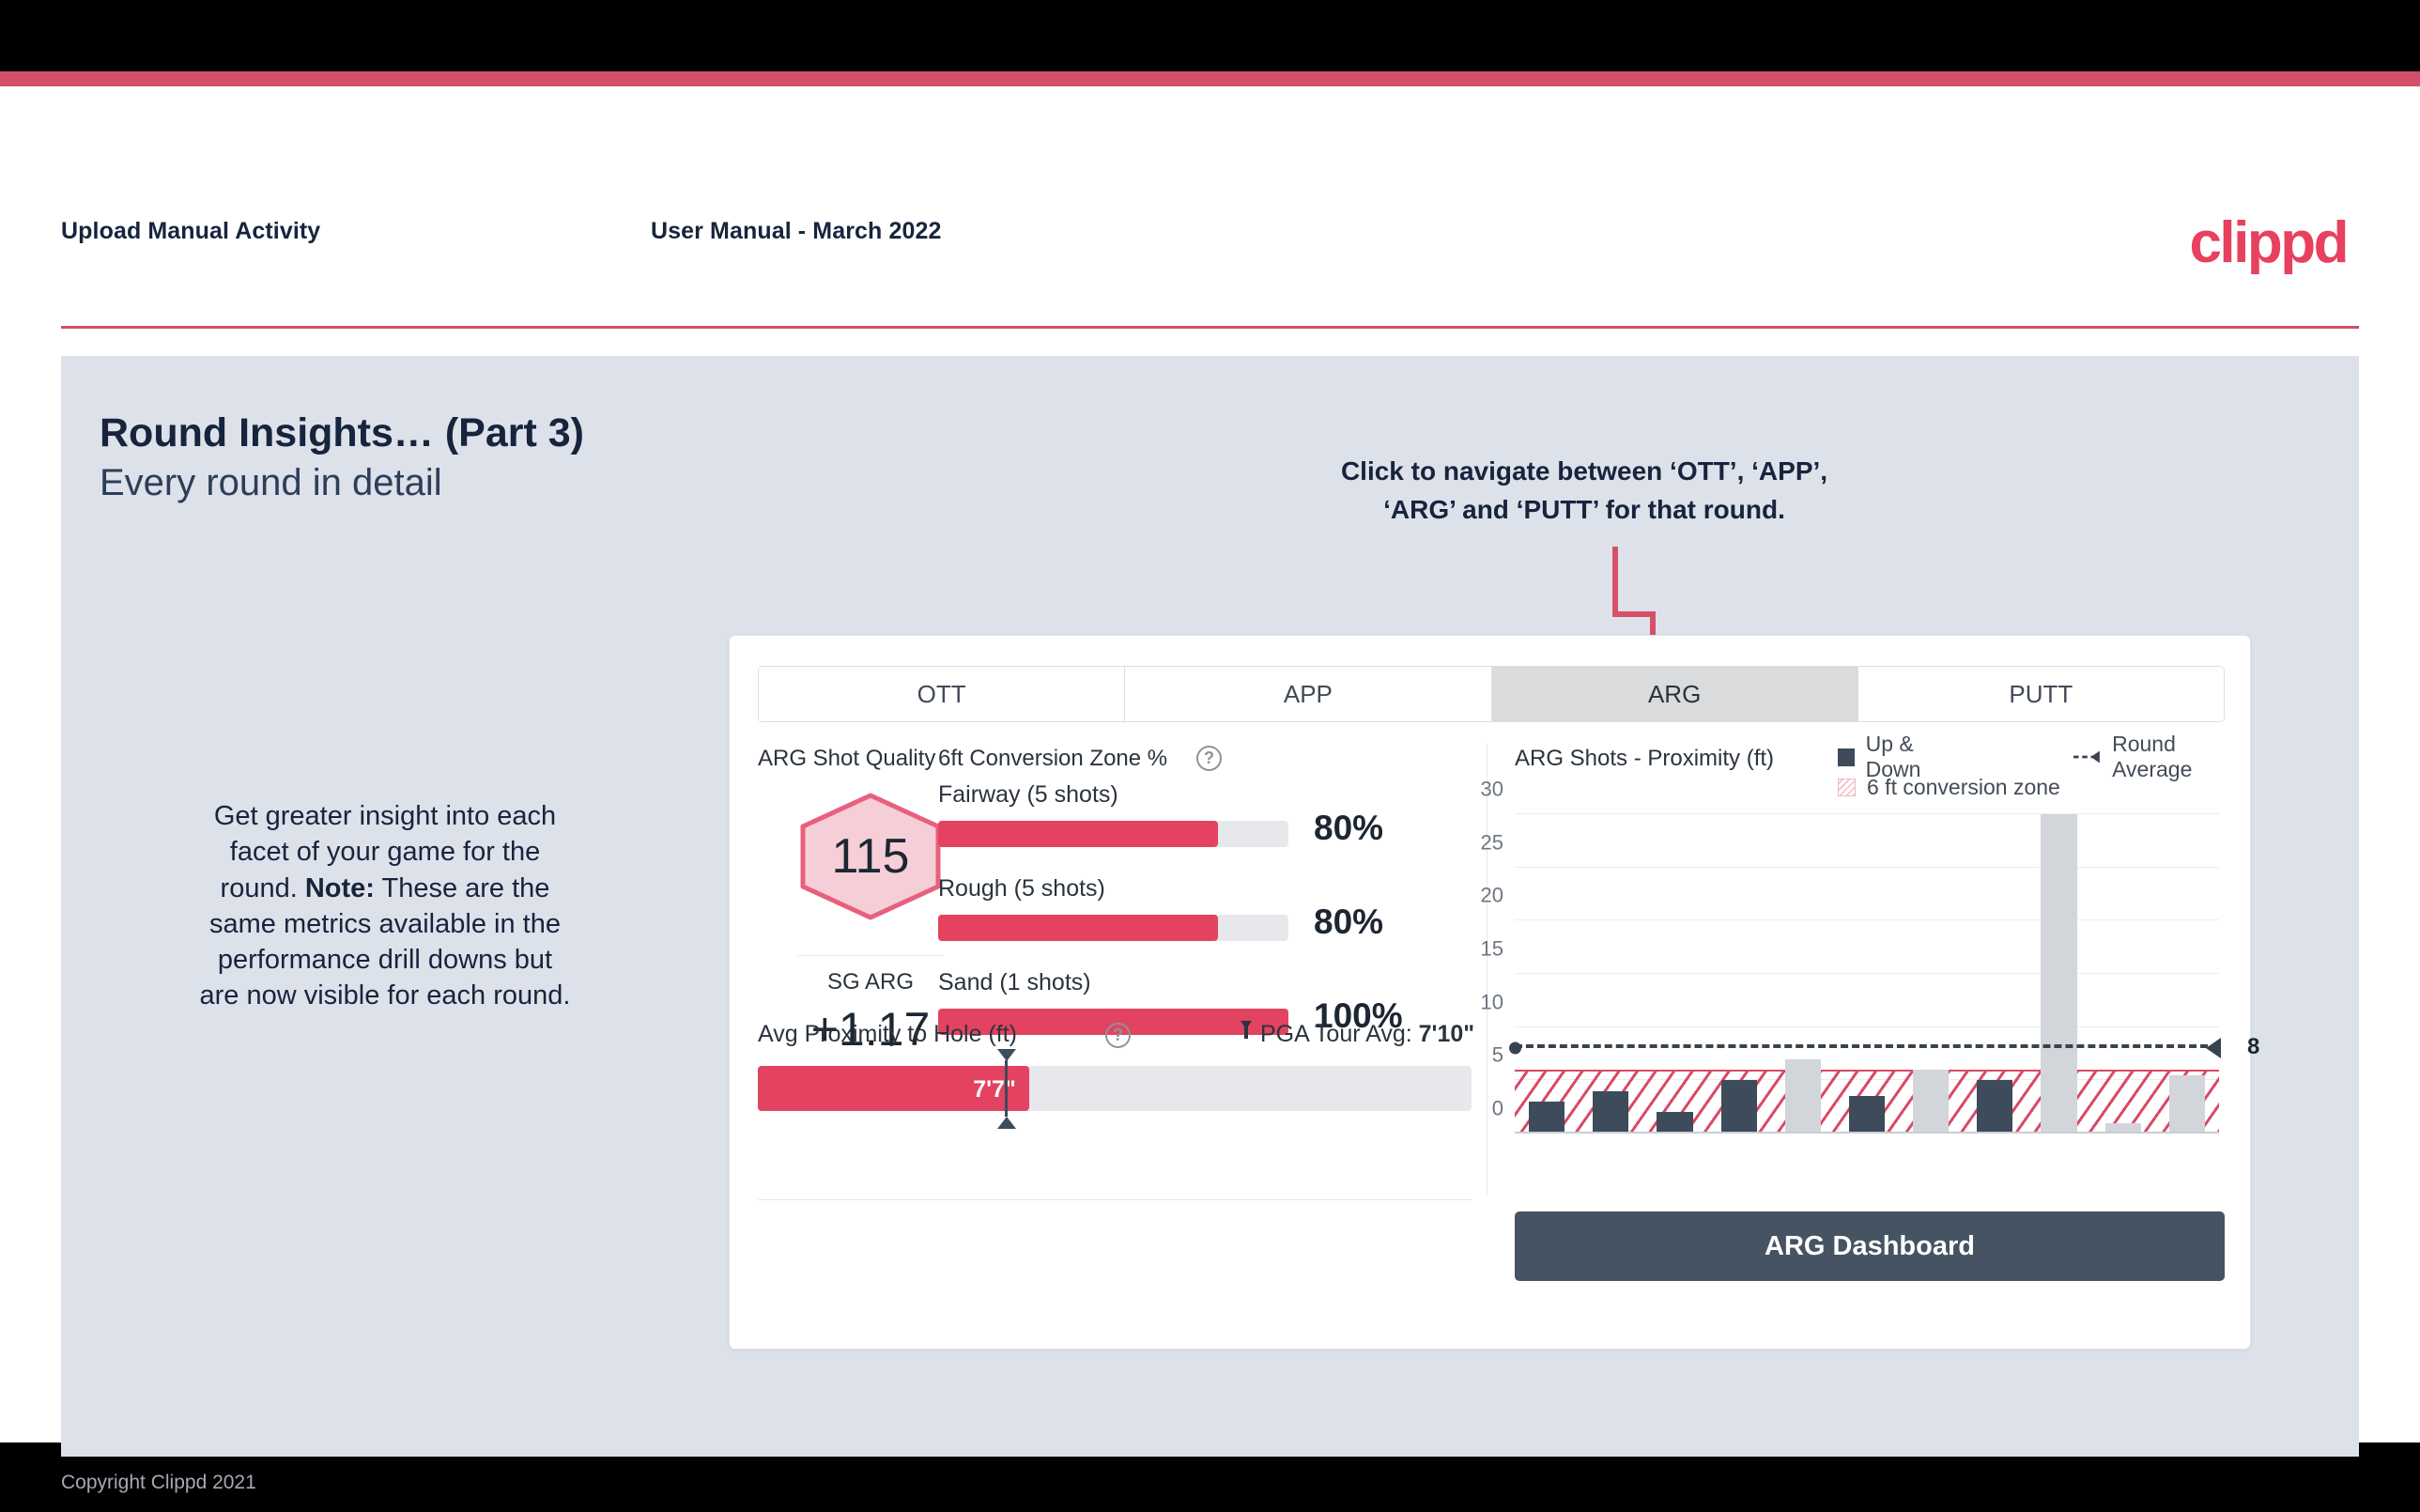  What do you see at coordinates (1210, 327) in the screenshot?
I see `header-divider` at bounding box center [1210, 327].